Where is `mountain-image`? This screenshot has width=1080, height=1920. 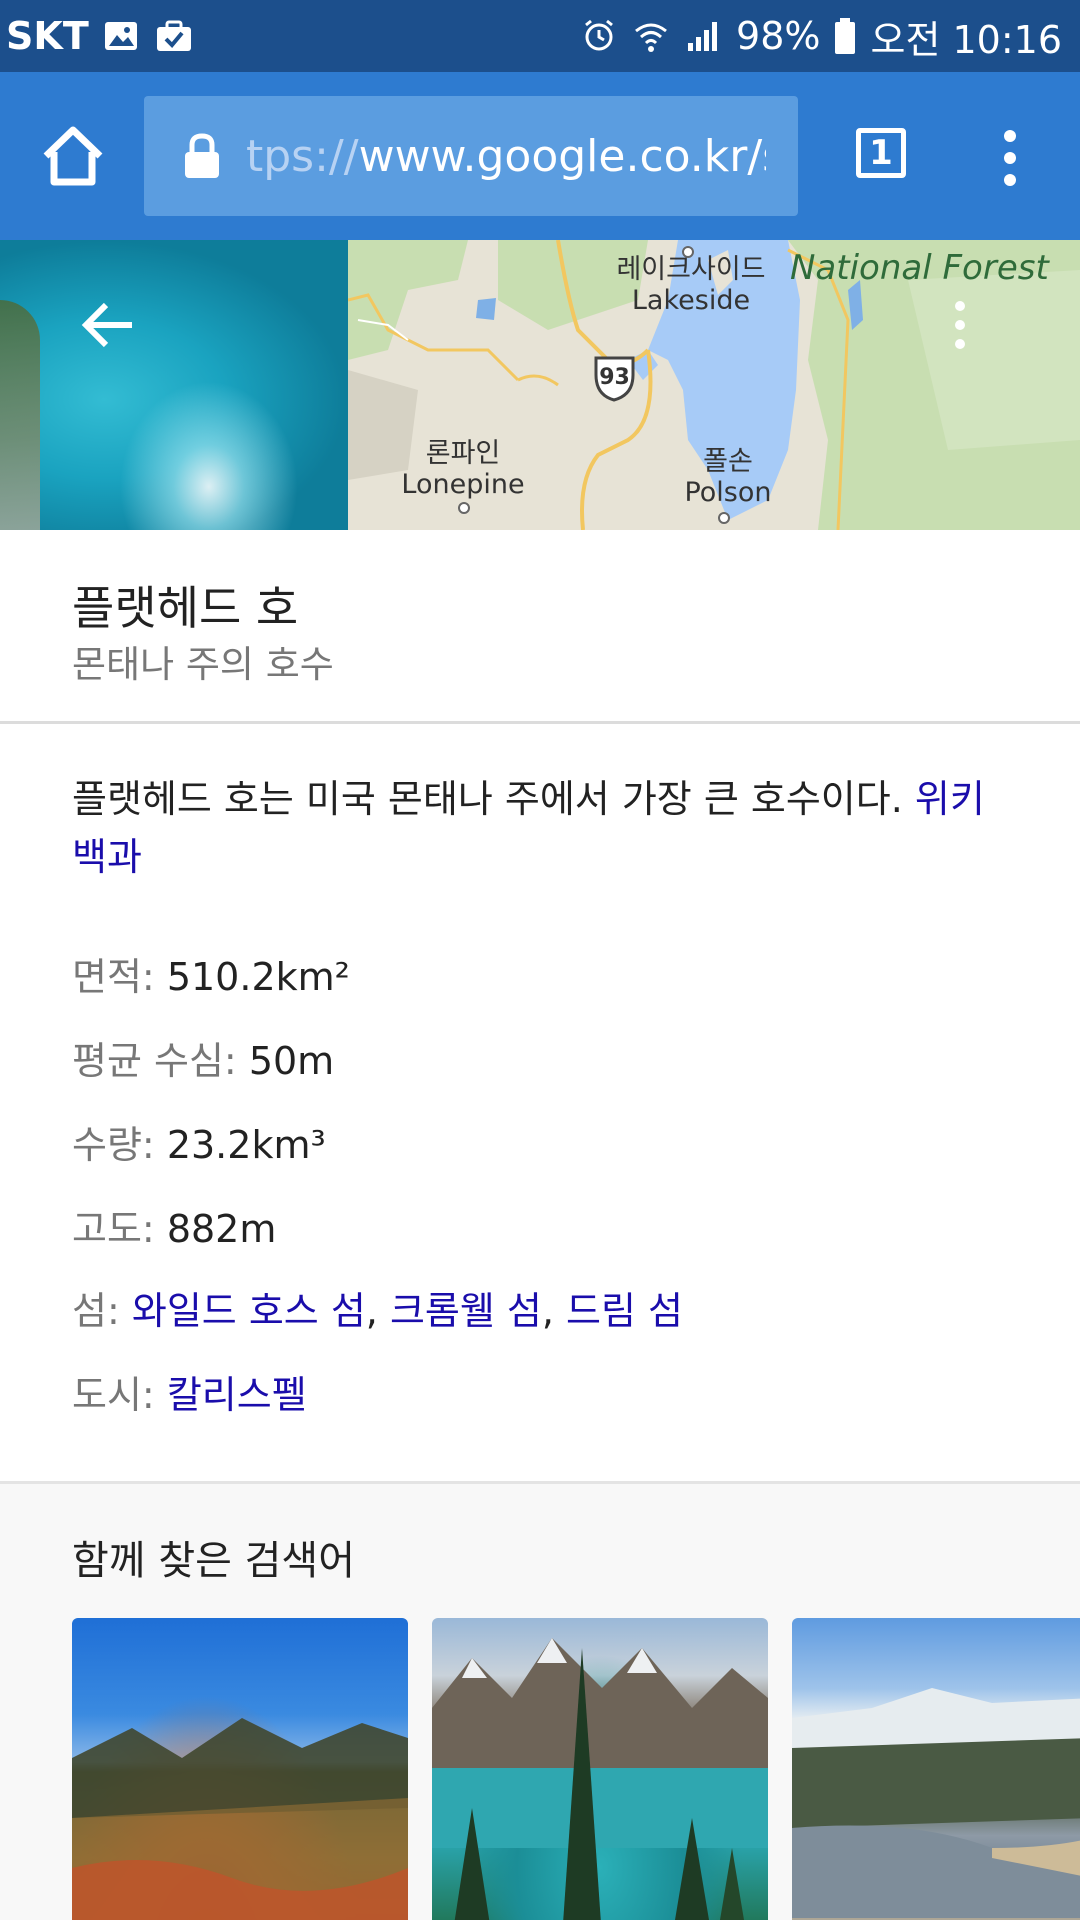 mountain-image is located at coordinates (240, 1819).